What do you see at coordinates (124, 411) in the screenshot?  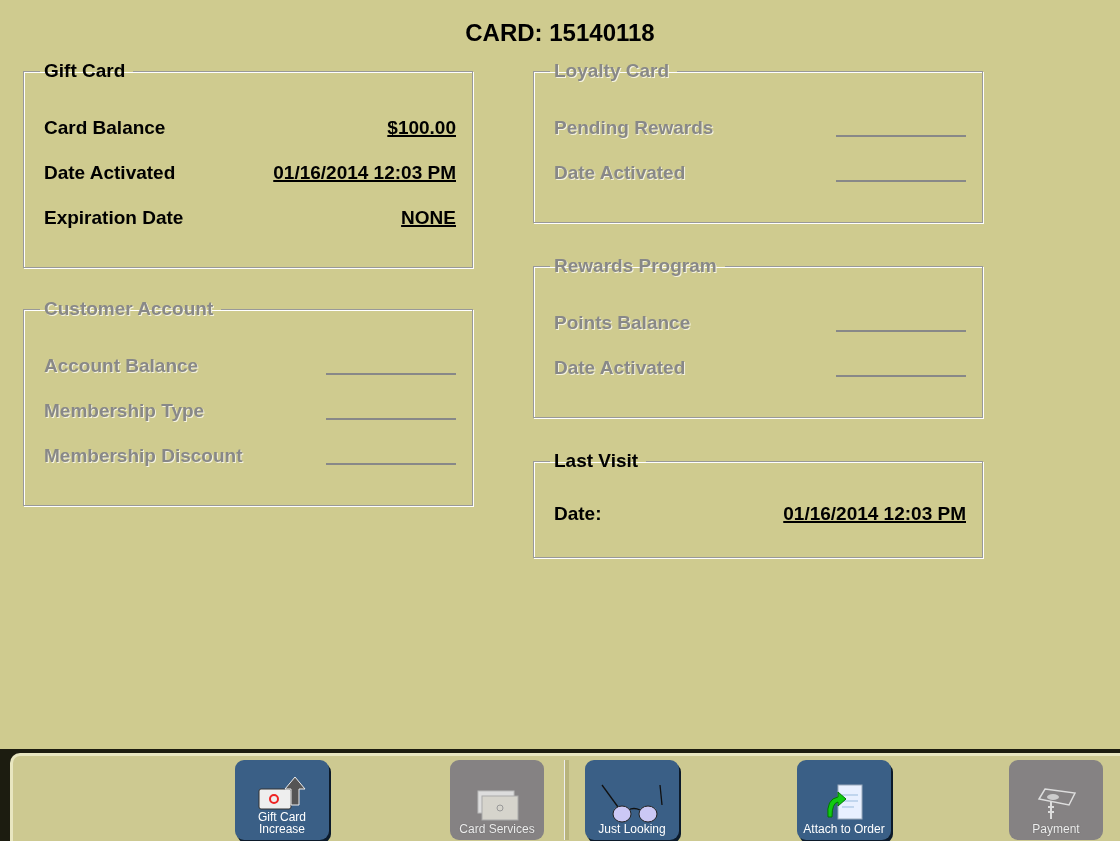 I see `field-label: Membership Type` at bounding box center [124, 411].